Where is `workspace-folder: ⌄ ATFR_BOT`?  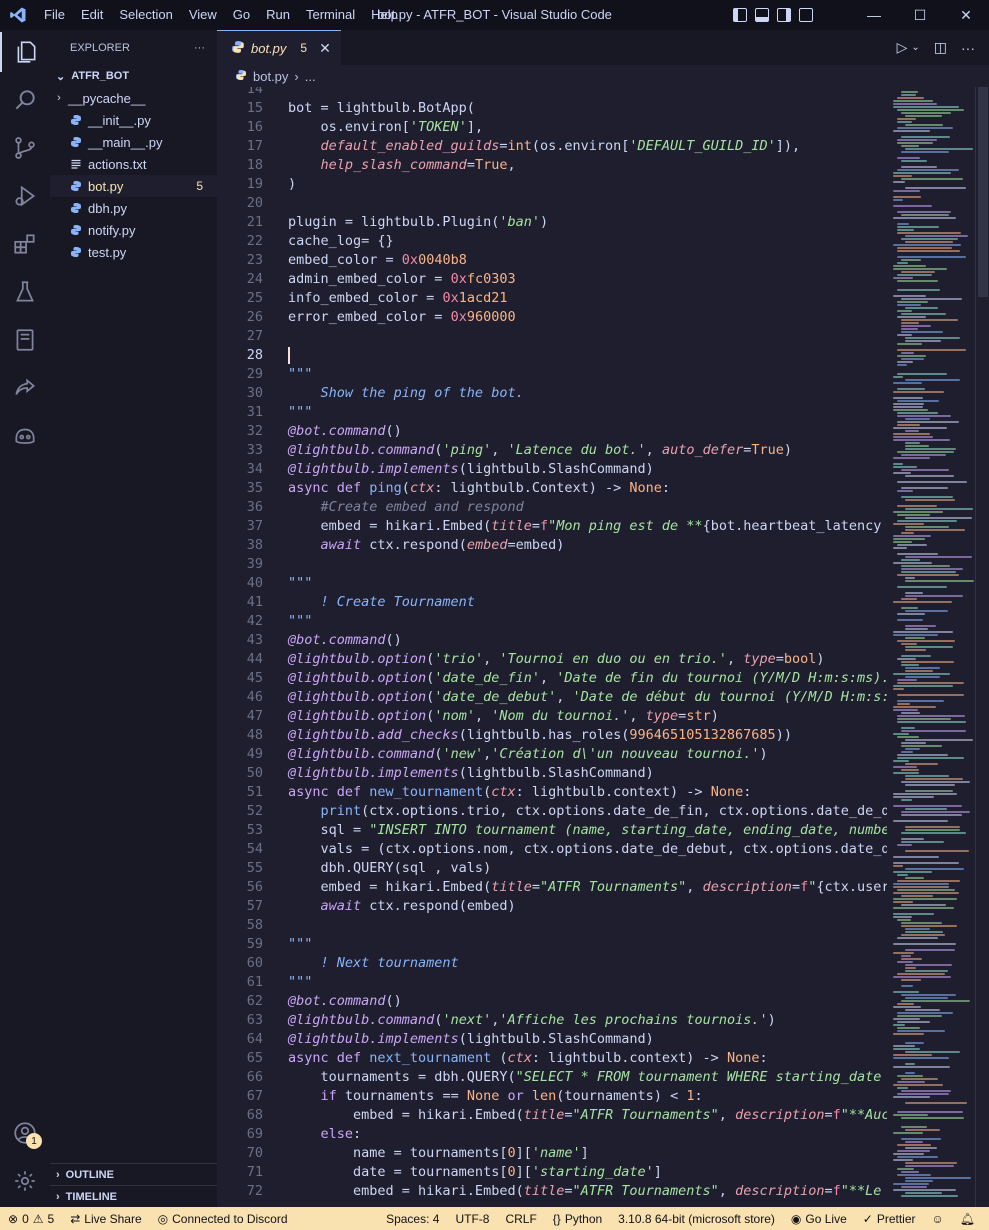
workspace-folder: ⌄ ATFR_BOT is located at coordinates (133, 76).